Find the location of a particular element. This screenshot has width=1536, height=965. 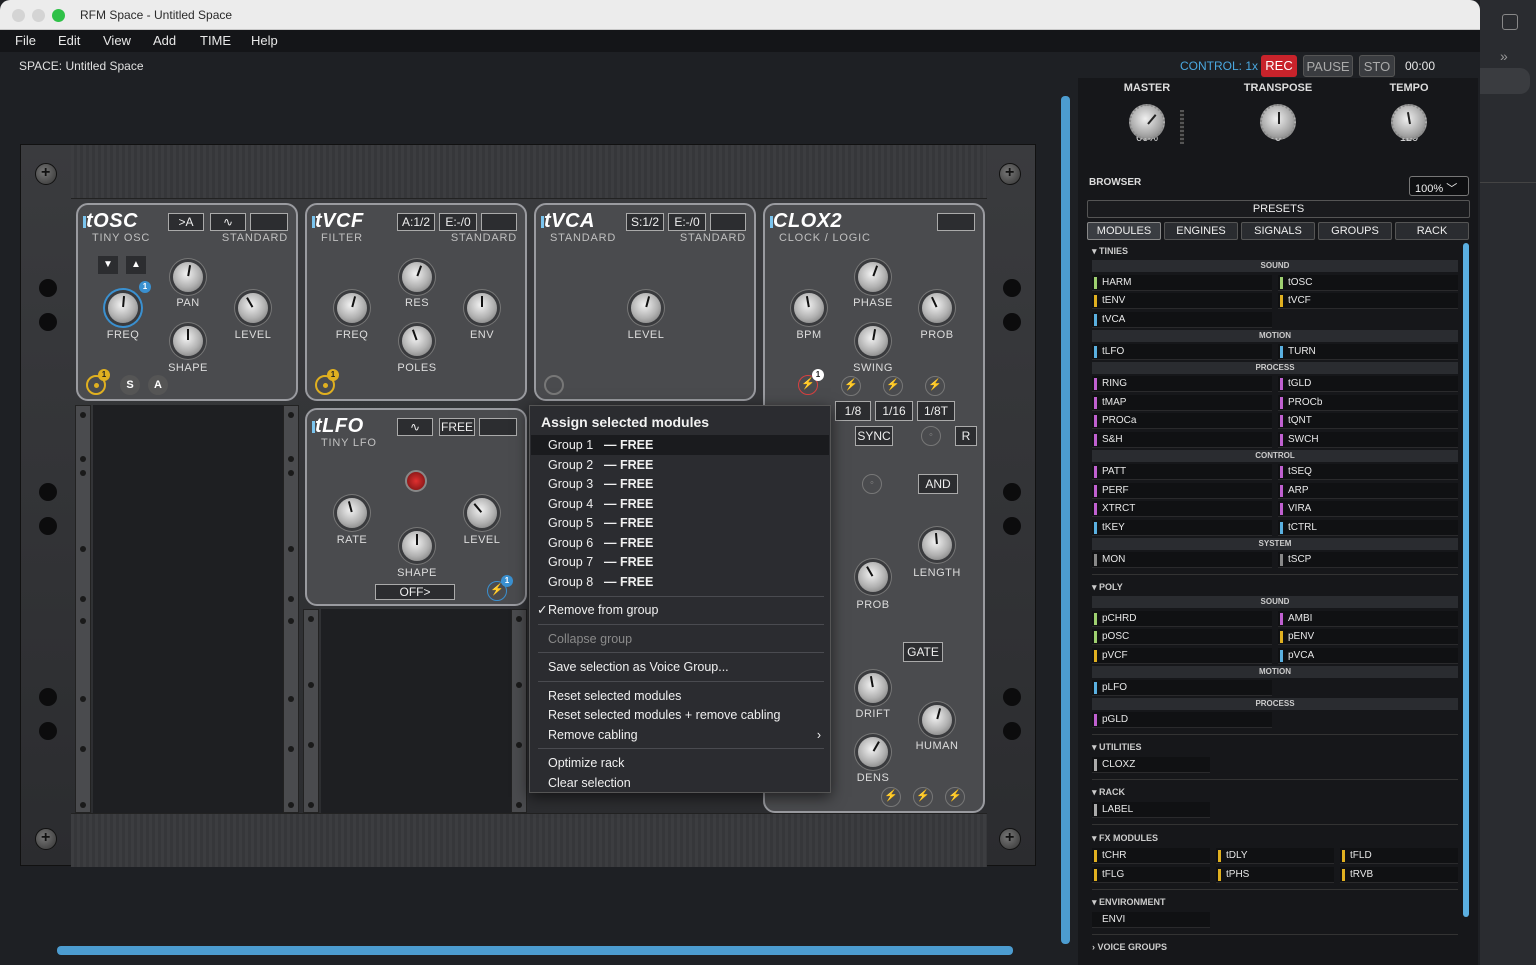

tosc-pan-knob is located at coordinates (188, 277).